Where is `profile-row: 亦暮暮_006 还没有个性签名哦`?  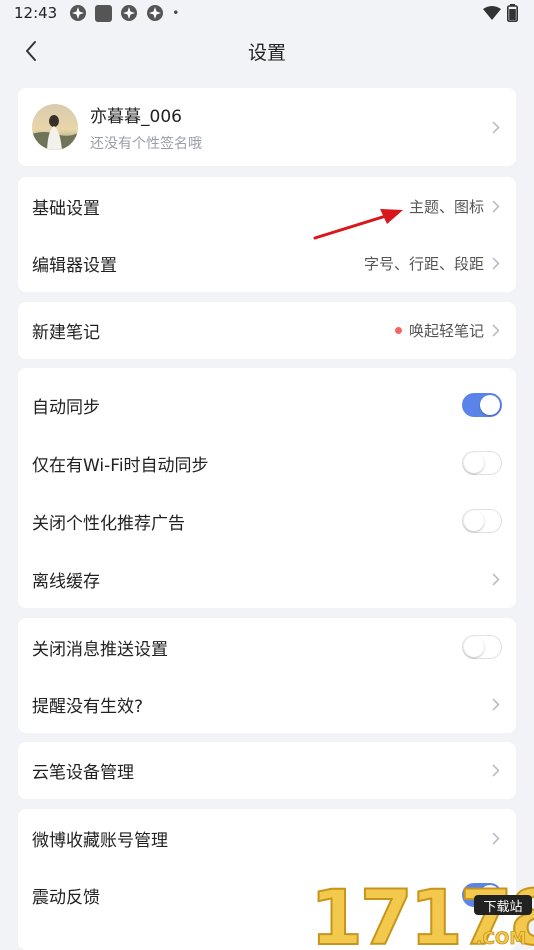 profile-row: 亦暮暮_006 还没有个性签名哦 is located at coordinates (267, 127).